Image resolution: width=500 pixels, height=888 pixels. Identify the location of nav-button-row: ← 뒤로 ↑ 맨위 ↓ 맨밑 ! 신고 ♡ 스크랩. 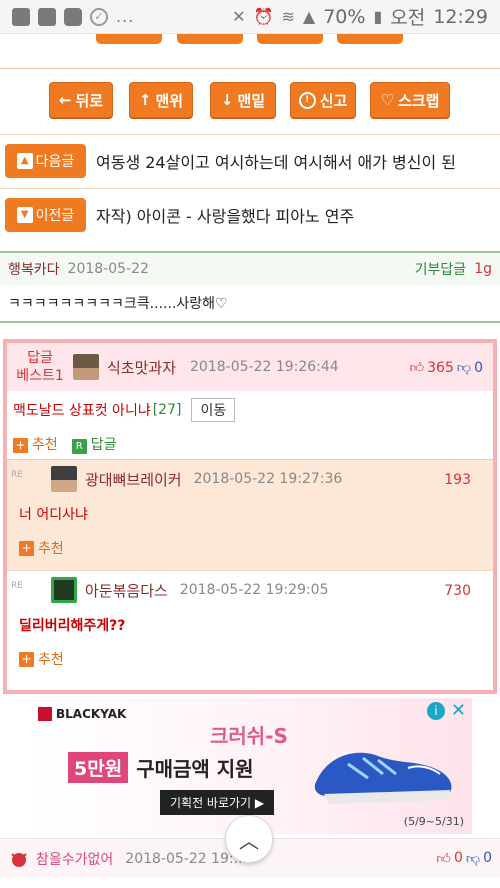
(250, 101).